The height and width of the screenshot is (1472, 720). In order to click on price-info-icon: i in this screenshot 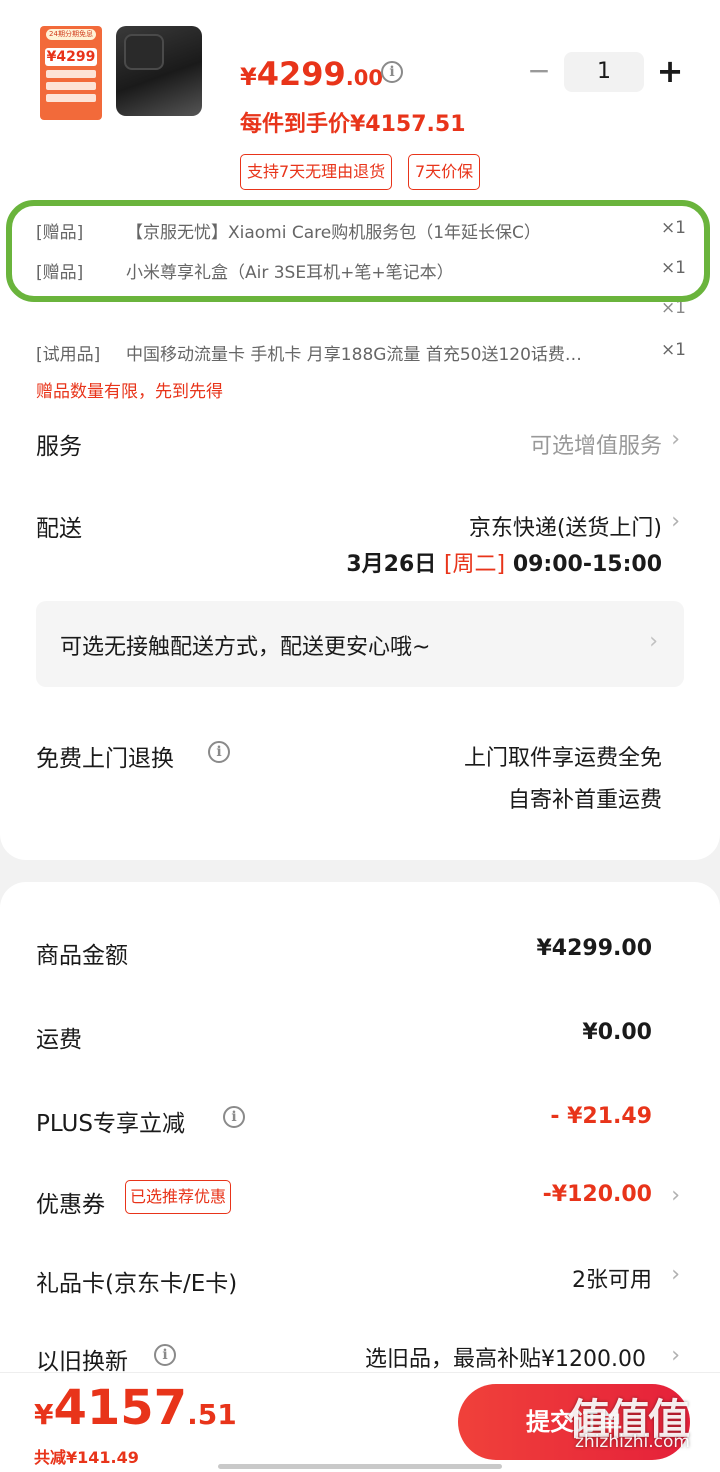, I will do `click(392, 72)`.